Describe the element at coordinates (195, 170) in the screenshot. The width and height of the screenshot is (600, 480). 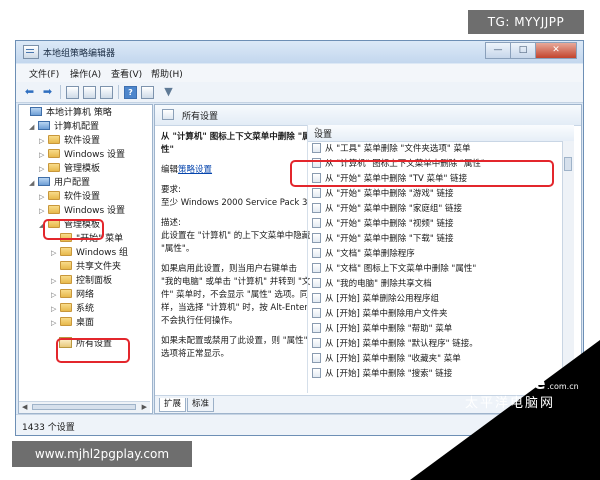
I see `edit-policy-link: 策略设置` at that location.